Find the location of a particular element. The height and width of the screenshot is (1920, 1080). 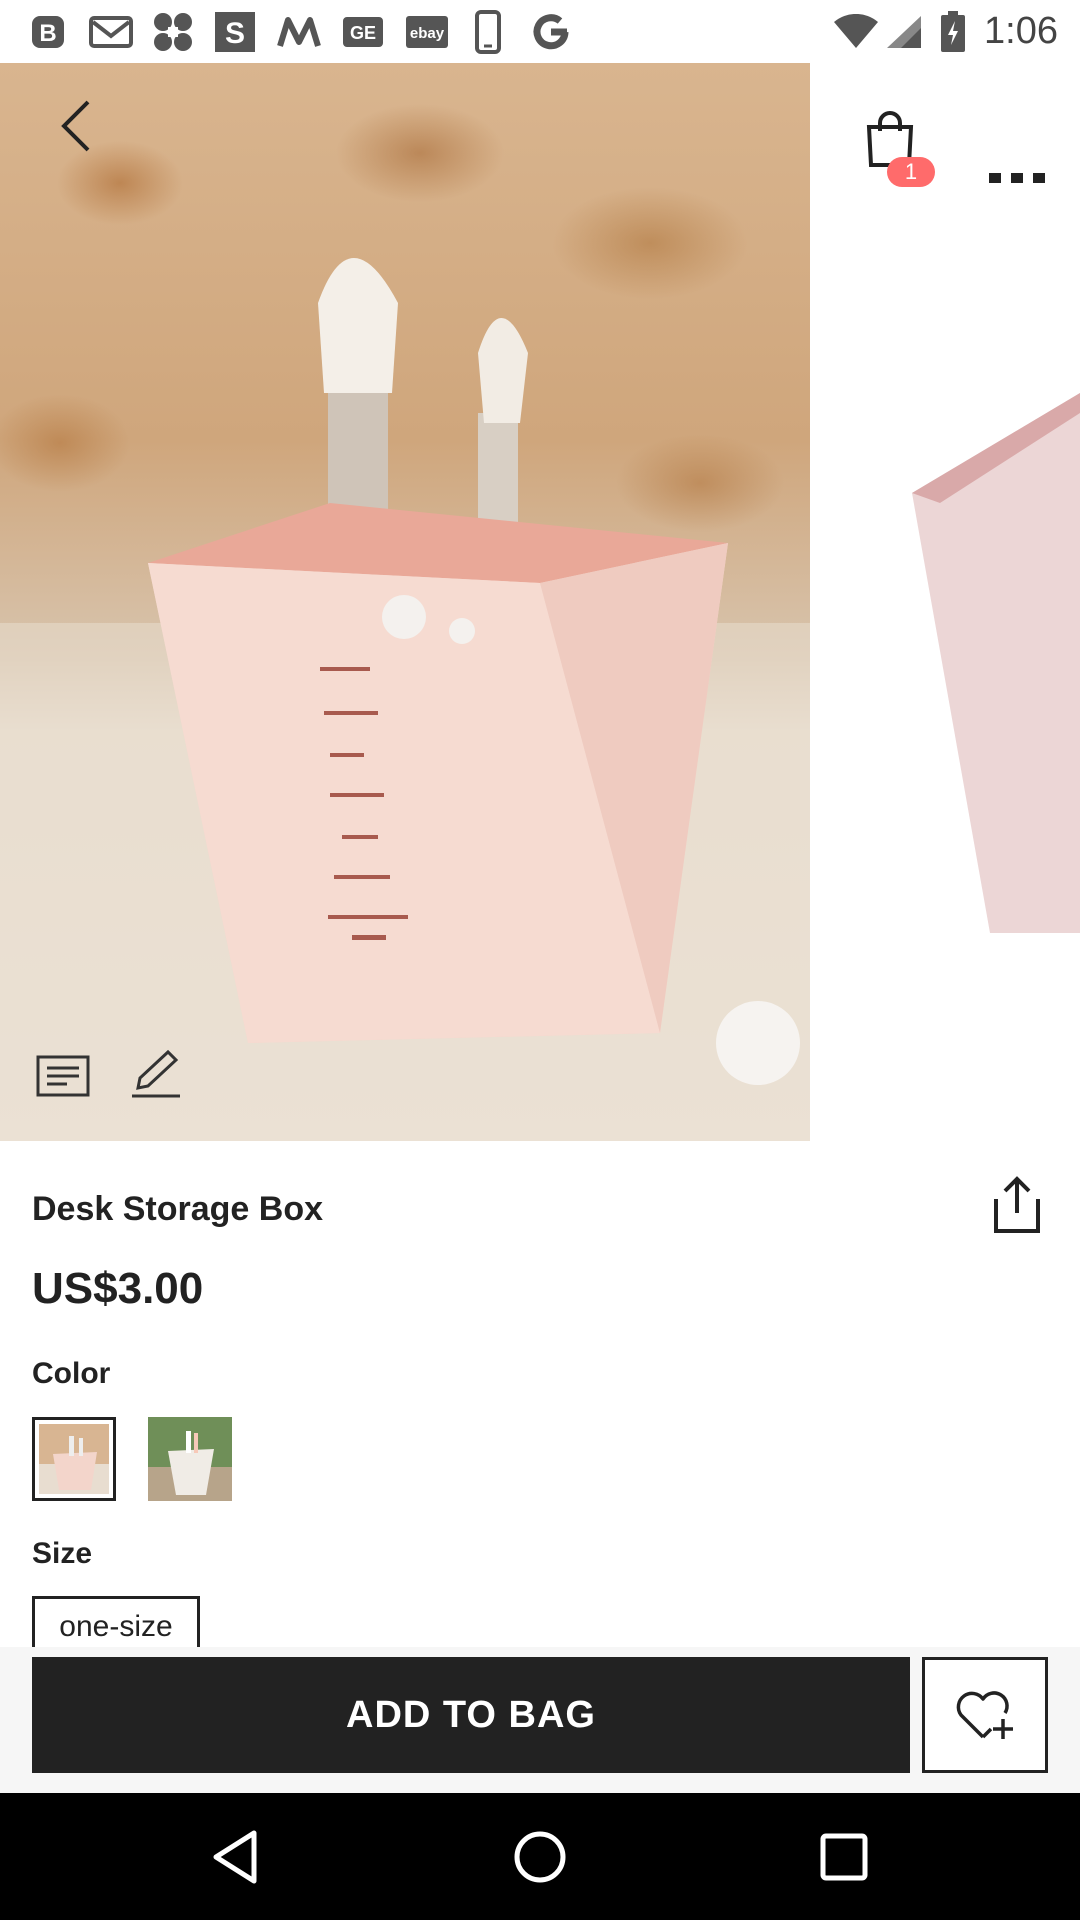

app-icon is located at coordinates (173, 32).